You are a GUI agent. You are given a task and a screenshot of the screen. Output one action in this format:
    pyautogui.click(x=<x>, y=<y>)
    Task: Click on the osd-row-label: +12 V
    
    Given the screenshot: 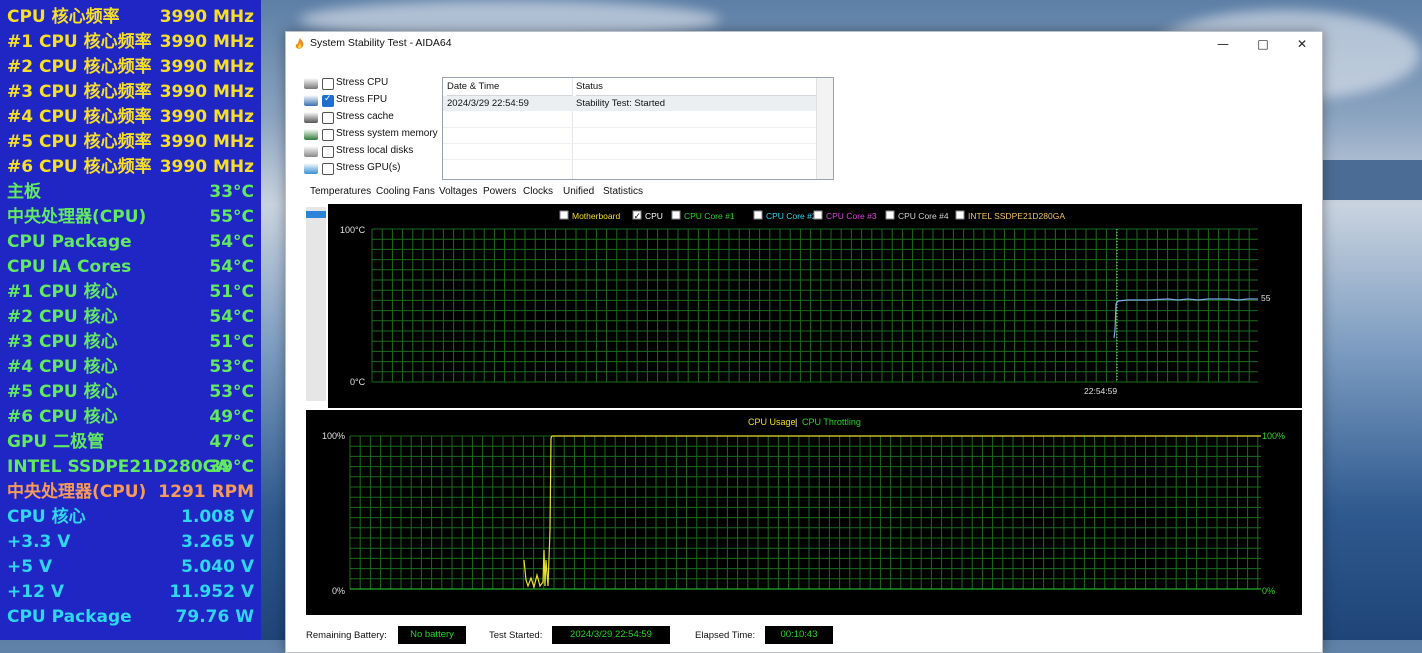 What is the action you would take?
    pyautogui.click(x=35, y=592)
    